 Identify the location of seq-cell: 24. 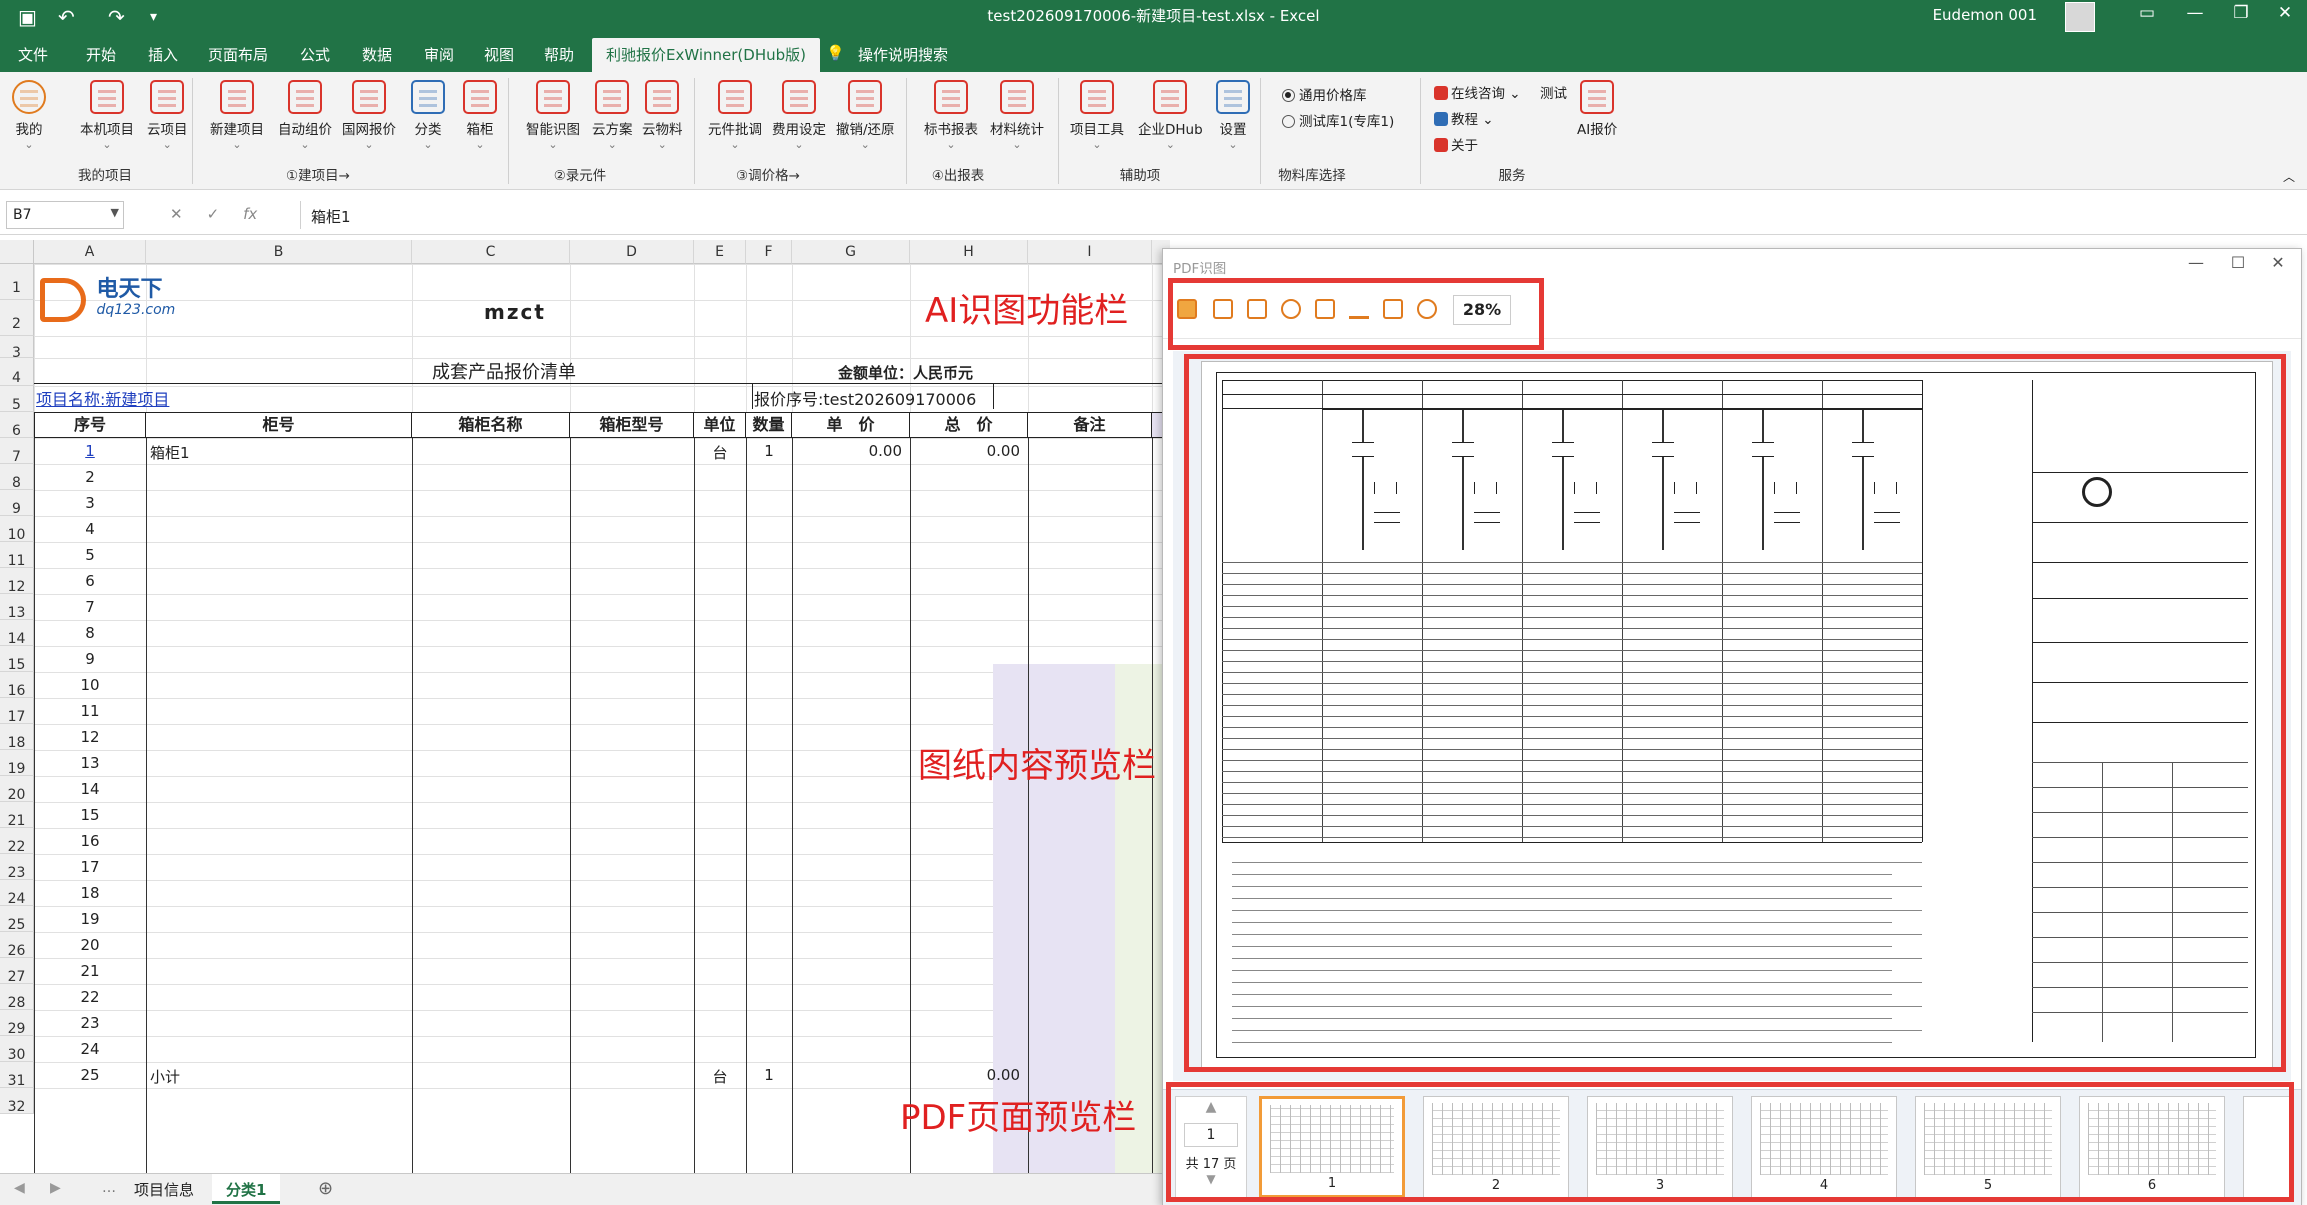
(90, 1049).